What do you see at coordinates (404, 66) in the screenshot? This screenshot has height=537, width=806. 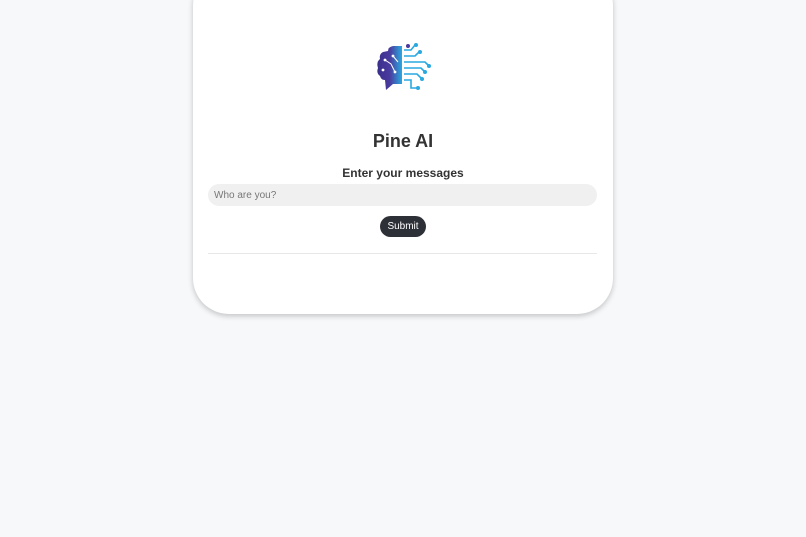 I see `brain-circuit-icon` at bounding box center [404, 66].